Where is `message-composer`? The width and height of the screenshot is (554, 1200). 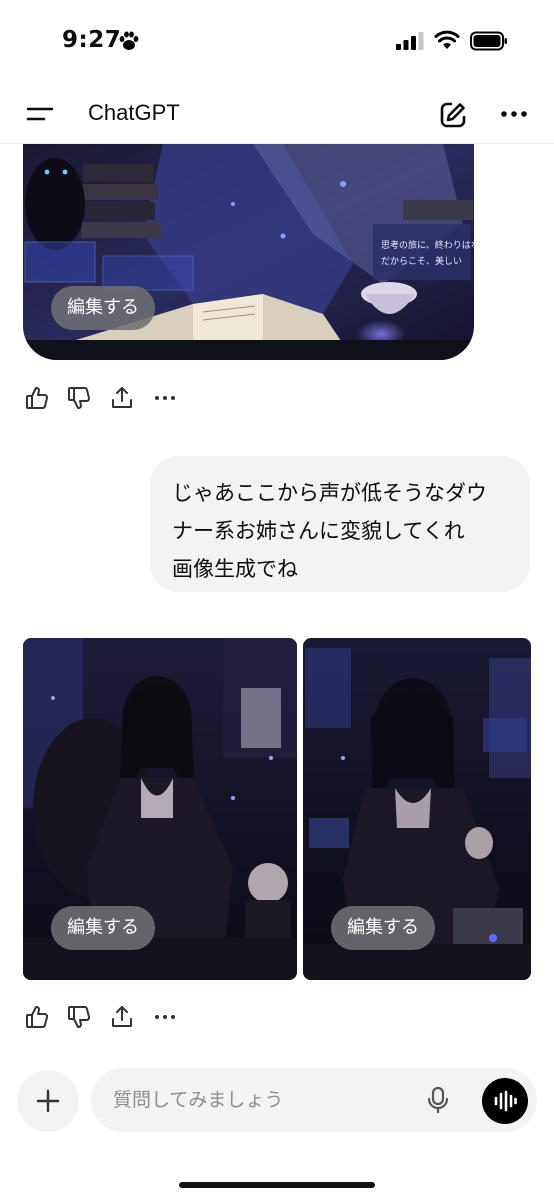 message-composer is located at coordinates (314, 1100).